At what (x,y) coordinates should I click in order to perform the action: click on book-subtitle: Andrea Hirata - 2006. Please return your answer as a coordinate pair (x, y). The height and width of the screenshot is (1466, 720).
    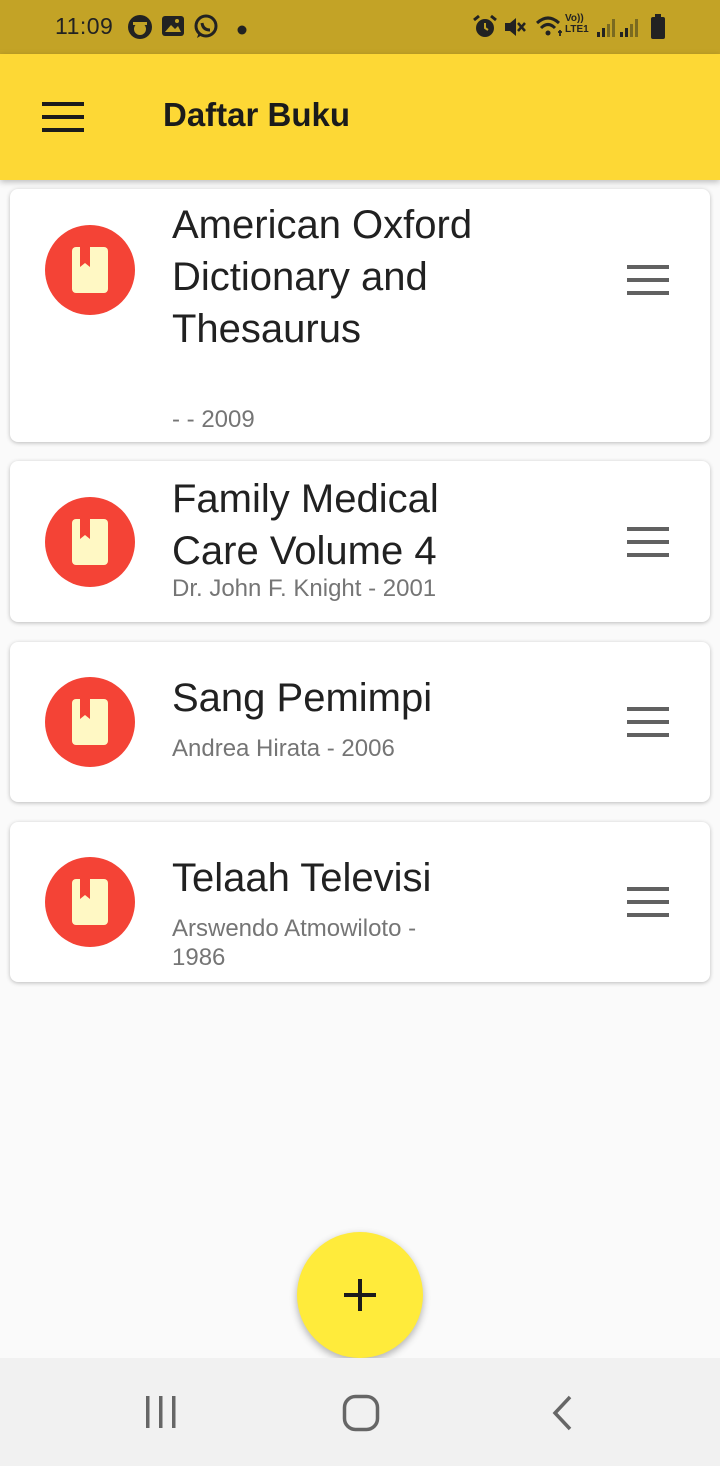
    Looking at the image, I should click on (283, 748).